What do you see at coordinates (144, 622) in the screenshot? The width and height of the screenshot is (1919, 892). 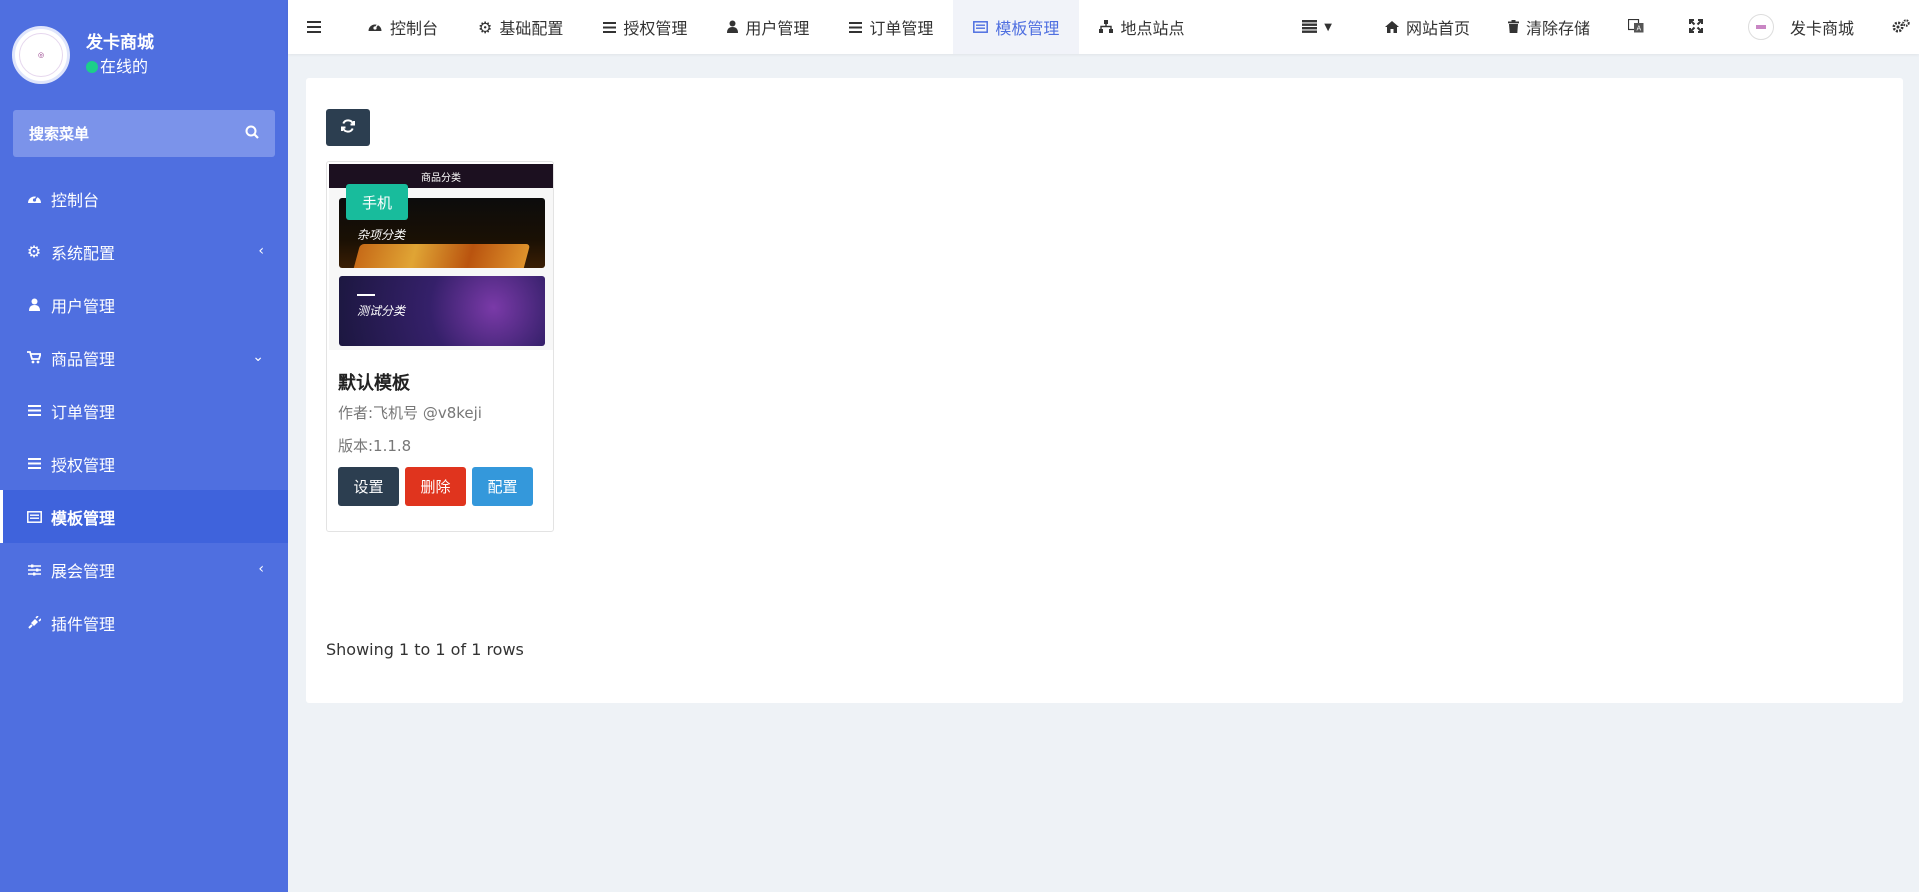 I see `sidebar-item-plugins: 插件管理` at bounding box center [144, 622].